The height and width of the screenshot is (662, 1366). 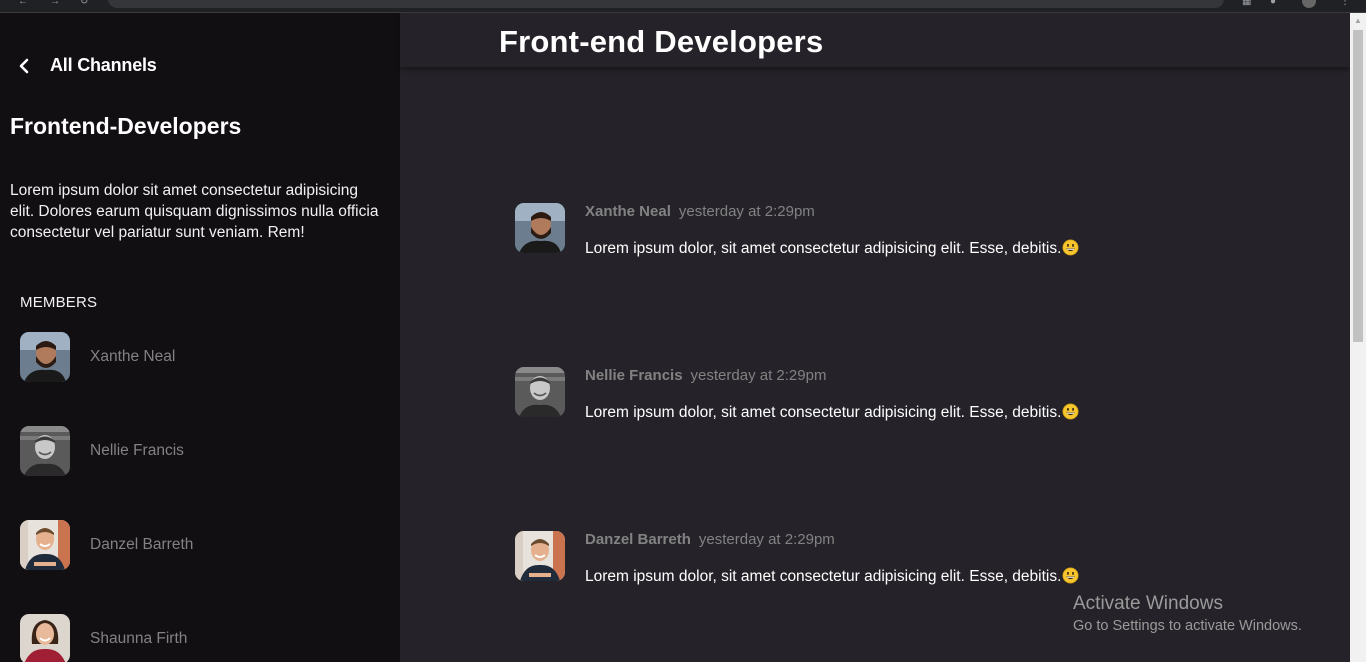 I want to click on reload-icon: ↻, so click(x=85, y=3).